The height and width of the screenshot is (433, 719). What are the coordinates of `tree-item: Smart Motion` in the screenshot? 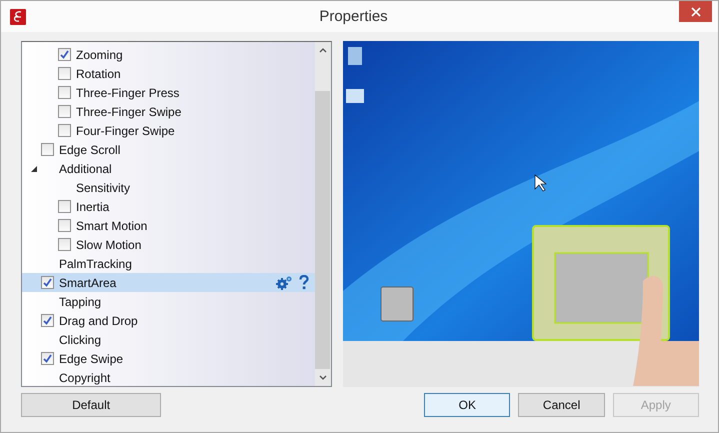 It's located at (168, 225).